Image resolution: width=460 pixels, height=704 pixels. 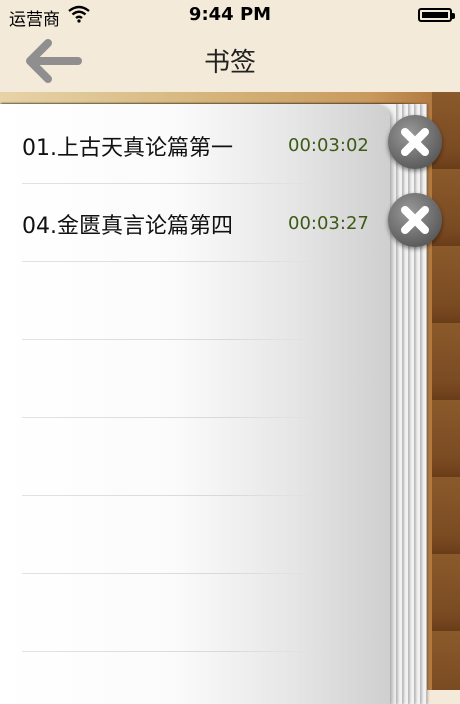 I want to click on status-bar: 运营商 9:44 PM, so click(x=230, y=15).